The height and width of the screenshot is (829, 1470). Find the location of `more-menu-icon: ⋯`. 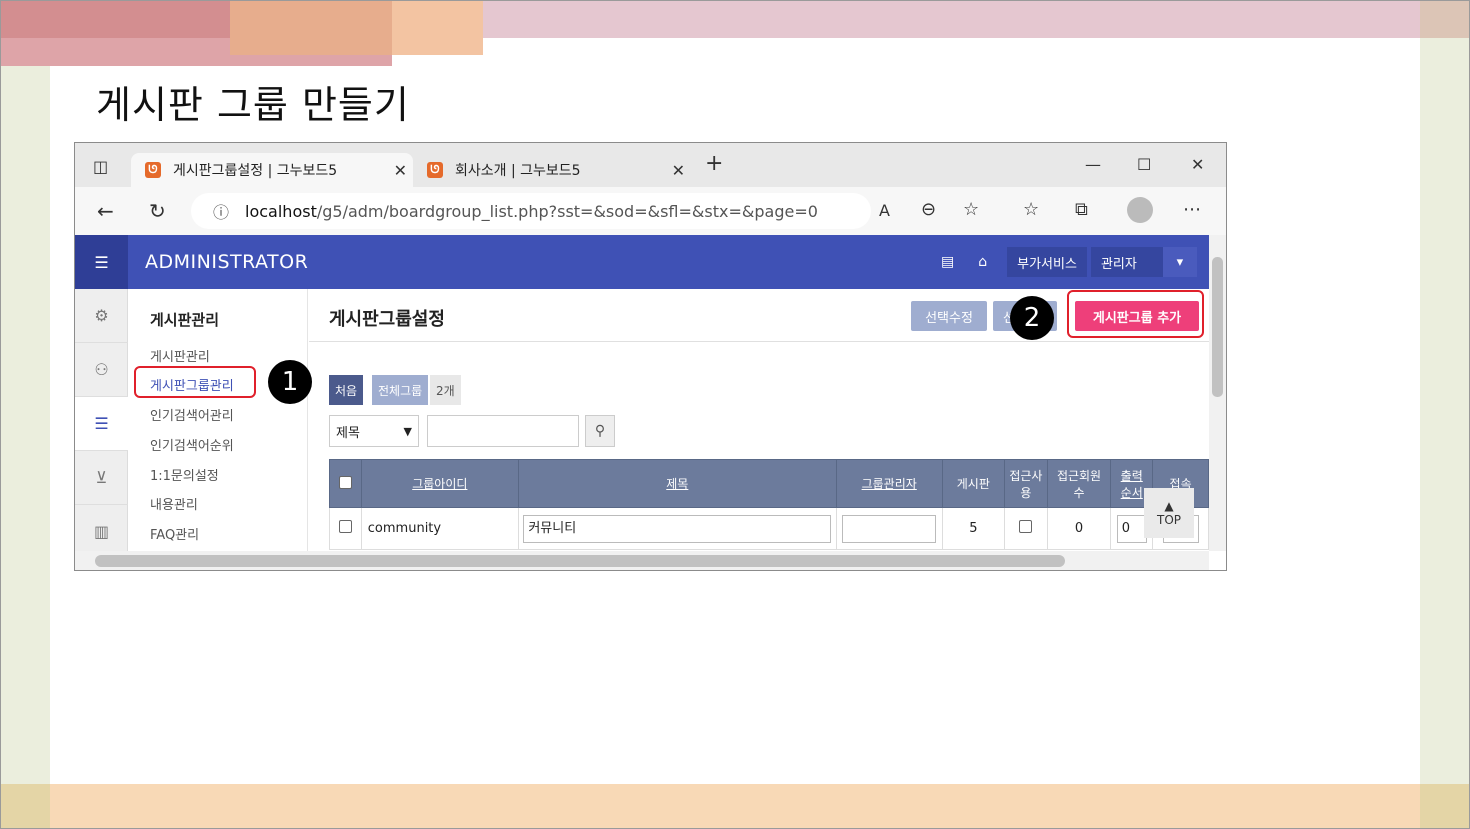

more-menu-icon: ⋯ is located at coordinates (1192, 209).